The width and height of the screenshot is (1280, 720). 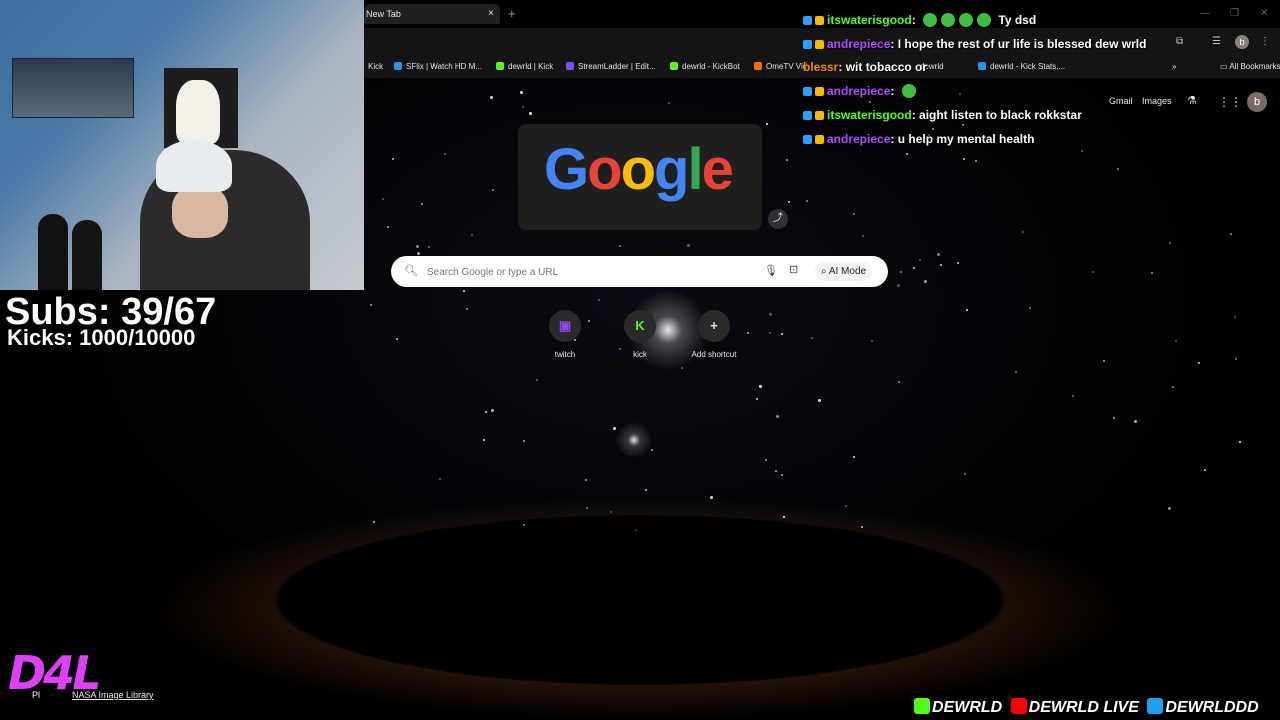 What do you see at coordinates (375, 66) in the screenshot?
I see `bookmark-item: Kick` at bounding box center [375, 66].